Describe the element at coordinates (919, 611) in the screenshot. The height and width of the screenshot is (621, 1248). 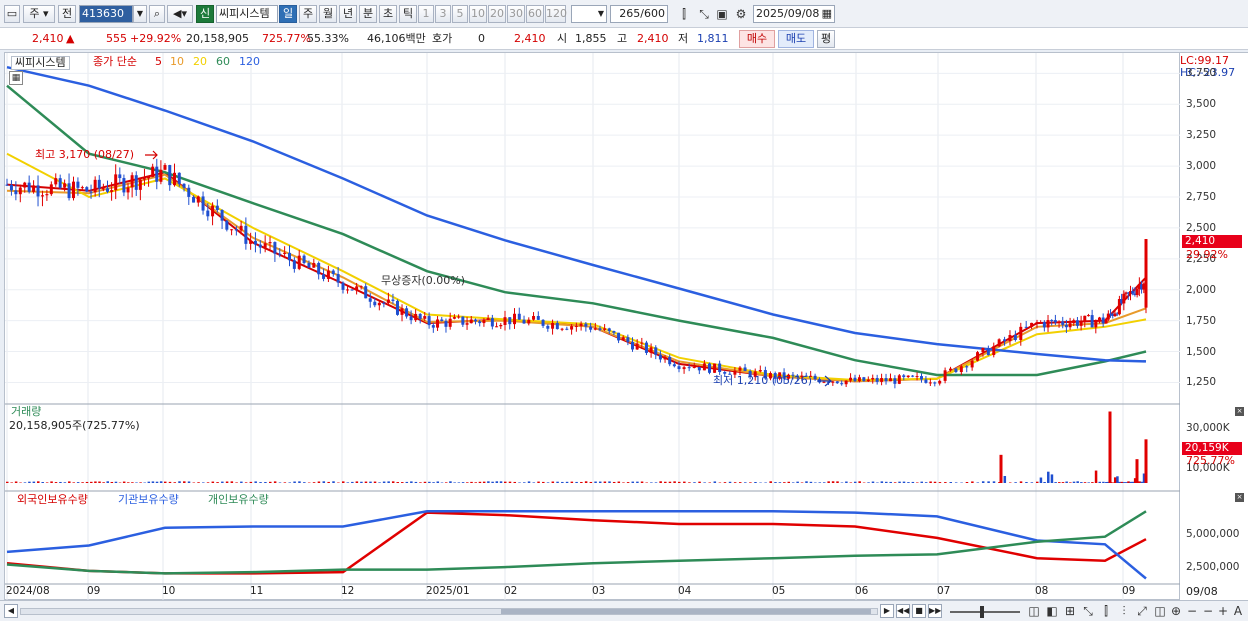
I see `stop-icon: ■` at that location.